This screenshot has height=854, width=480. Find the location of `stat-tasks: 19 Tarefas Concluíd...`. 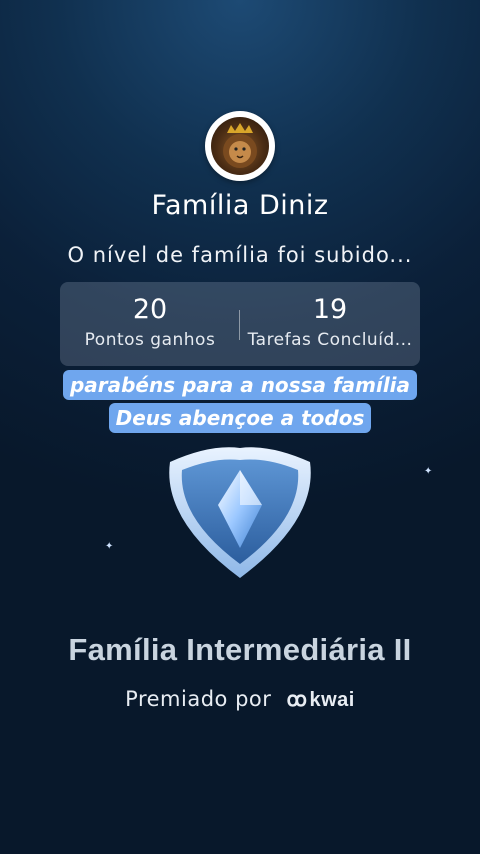

stat-tasks: 19 Tarefas Concluíd... is located at coordinates (330, 324).